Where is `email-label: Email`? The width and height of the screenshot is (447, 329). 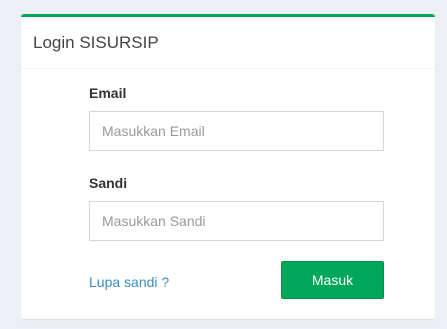 email-label: Email is located at coordinates (108, 93).